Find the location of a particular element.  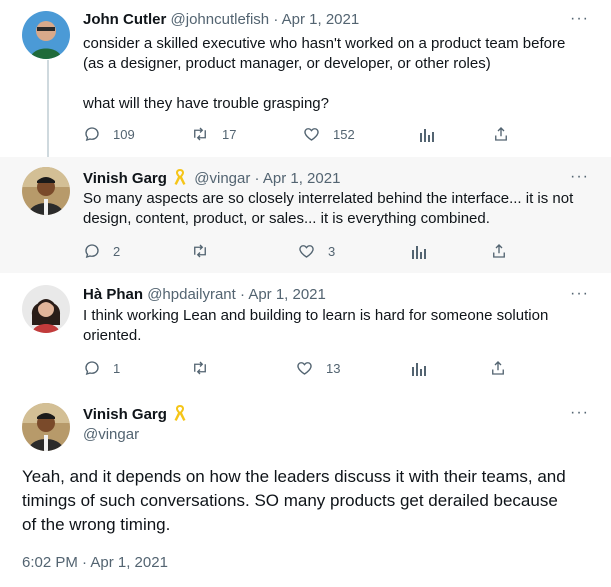

retweet-count: 17 is located at coordinates (229, 134).